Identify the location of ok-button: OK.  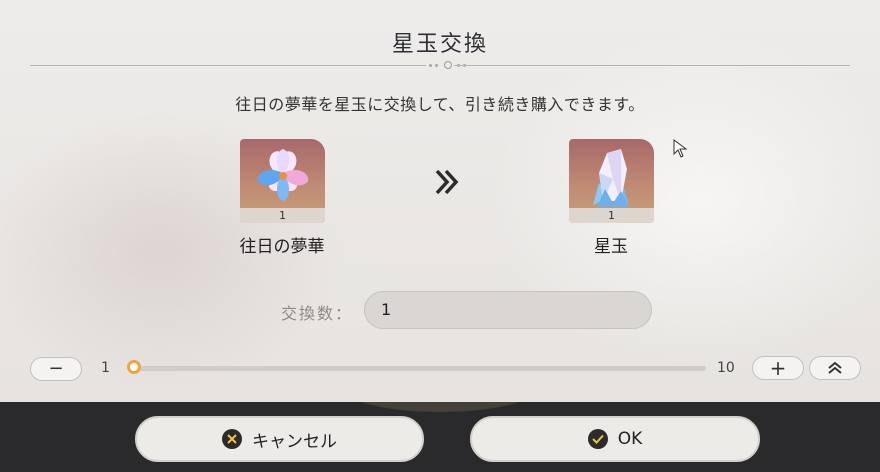
(615, 439).